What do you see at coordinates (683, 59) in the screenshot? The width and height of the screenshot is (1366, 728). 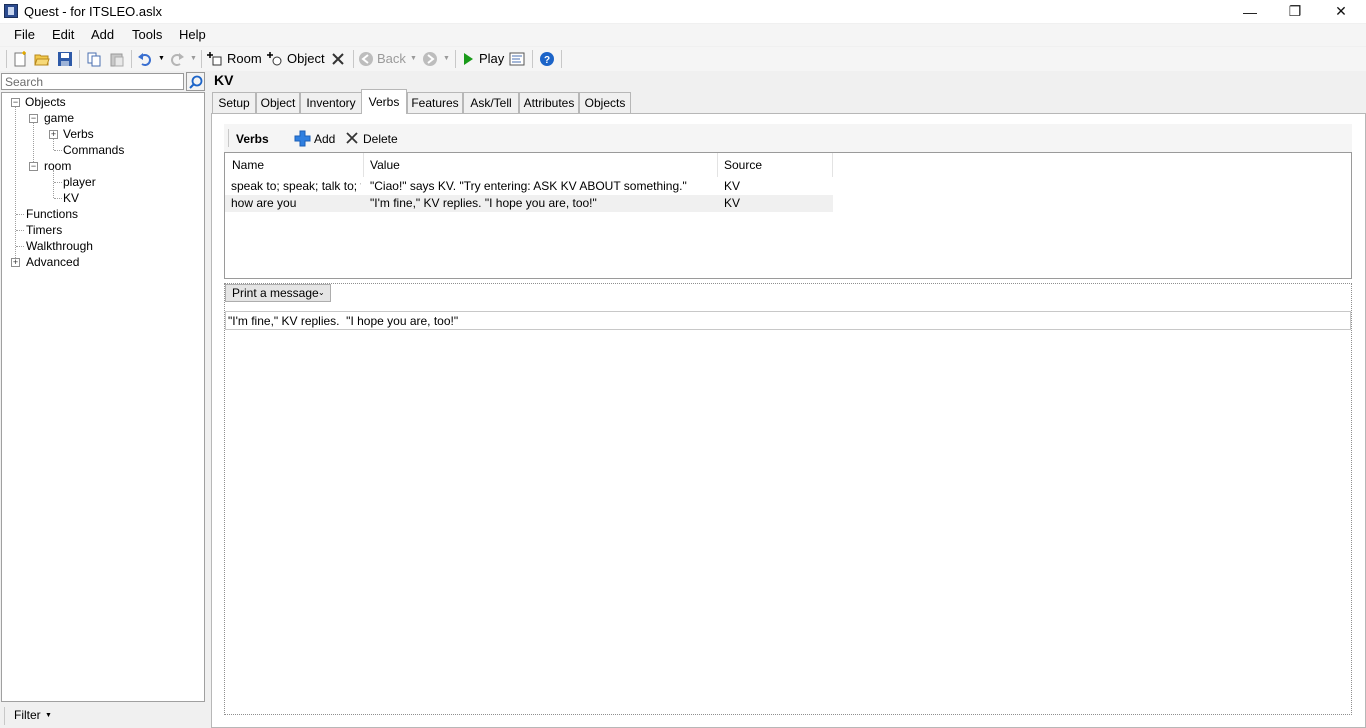 I see `toolbar` at bounding box center [683, 59].